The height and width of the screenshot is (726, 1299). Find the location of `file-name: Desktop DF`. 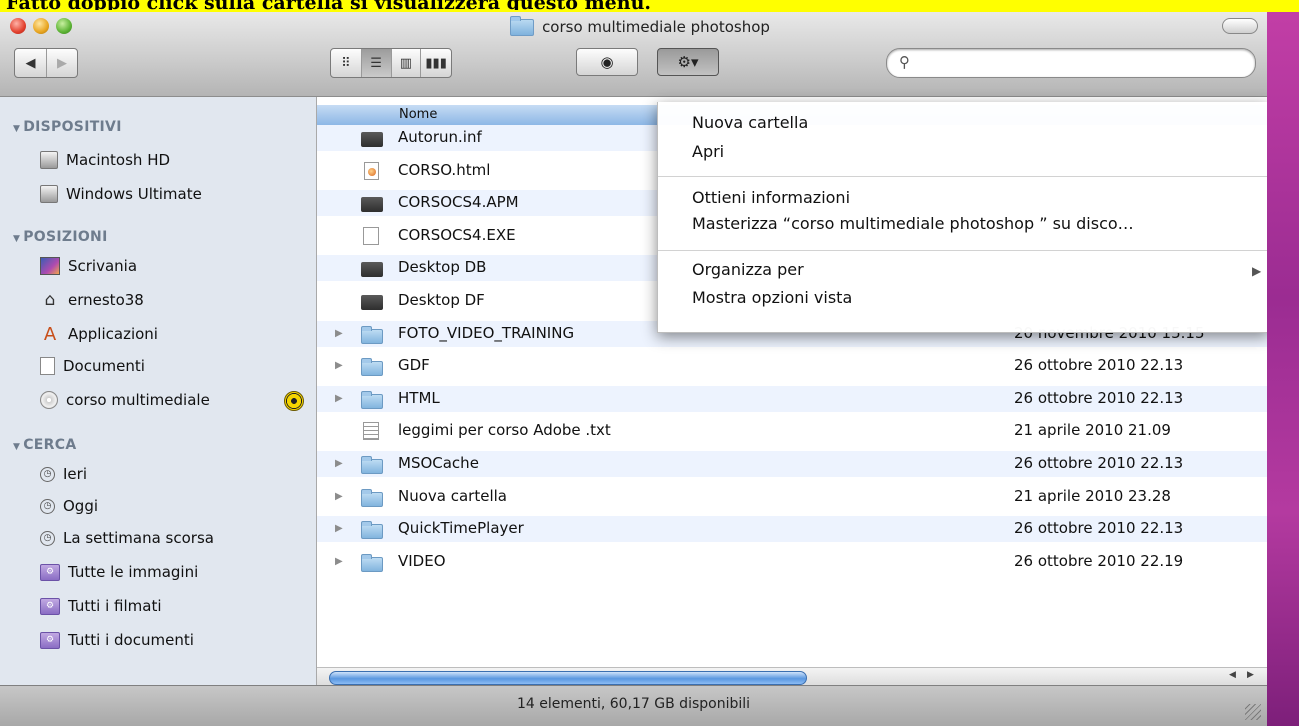

file-name: Desktop DF is located at coordinates (441, 300).